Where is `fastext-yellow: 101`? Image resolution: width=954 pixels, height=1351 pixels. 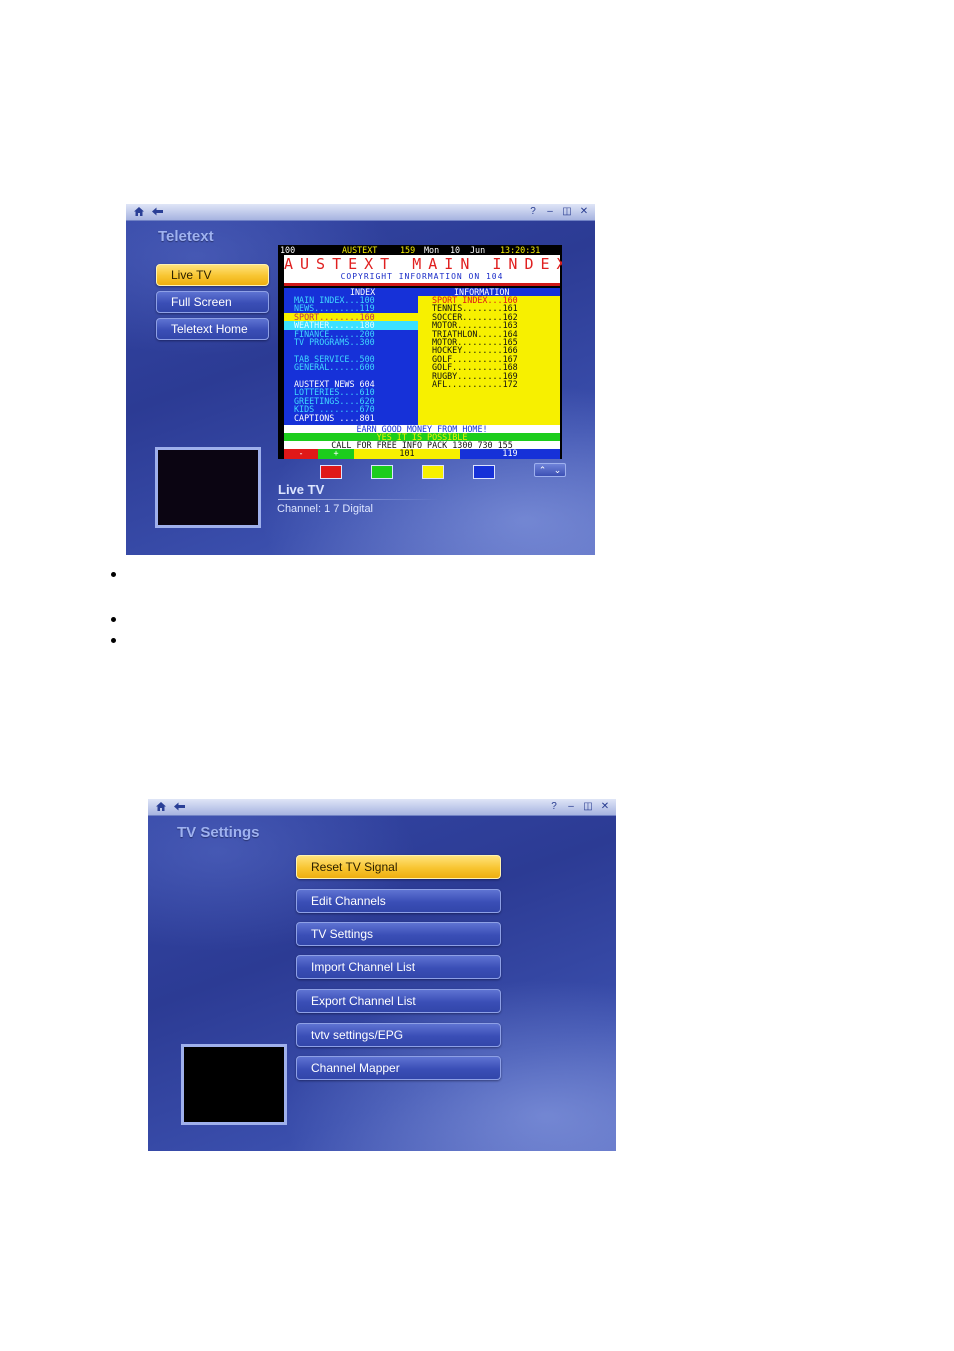 fastext-yellow: 101 is located at coordinates (407, 454).